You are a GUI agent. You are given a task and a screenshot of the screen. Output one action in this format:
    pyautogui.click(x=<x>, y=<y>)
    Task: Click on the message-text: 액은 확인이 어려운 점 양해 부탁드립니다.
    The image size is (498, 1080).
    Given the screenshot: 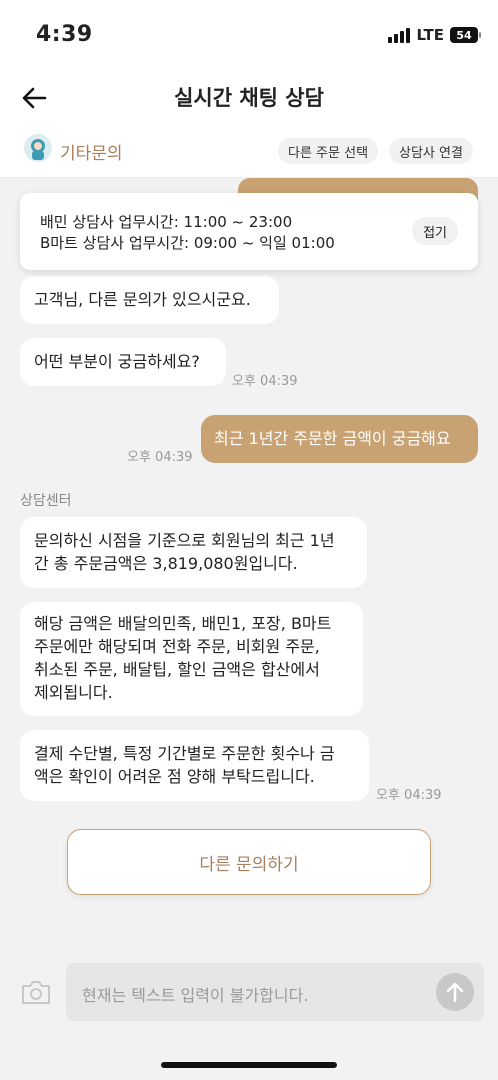 What is the action you would take?
    pyautogui.click(x=174, y=776)
    